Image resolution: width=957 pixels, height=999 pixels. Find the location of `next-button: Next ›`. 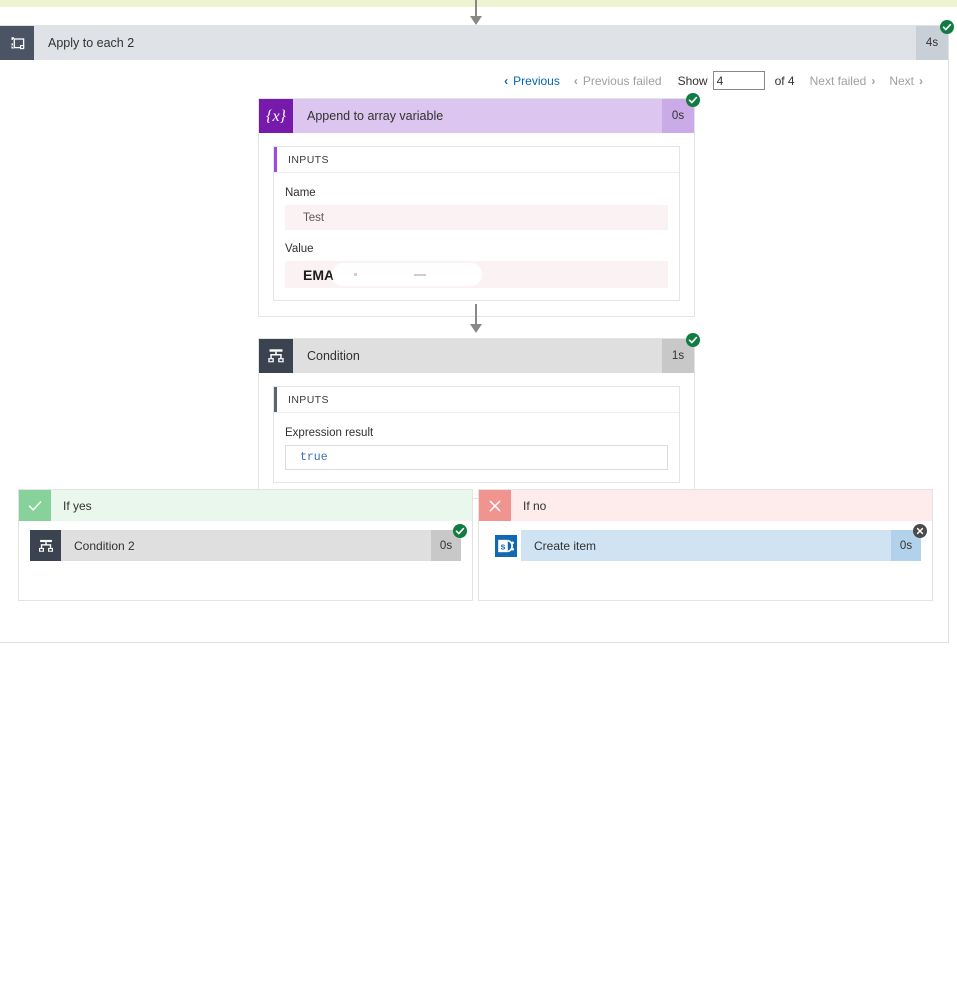

next-button: Next › is located at coordinates (906, 81).